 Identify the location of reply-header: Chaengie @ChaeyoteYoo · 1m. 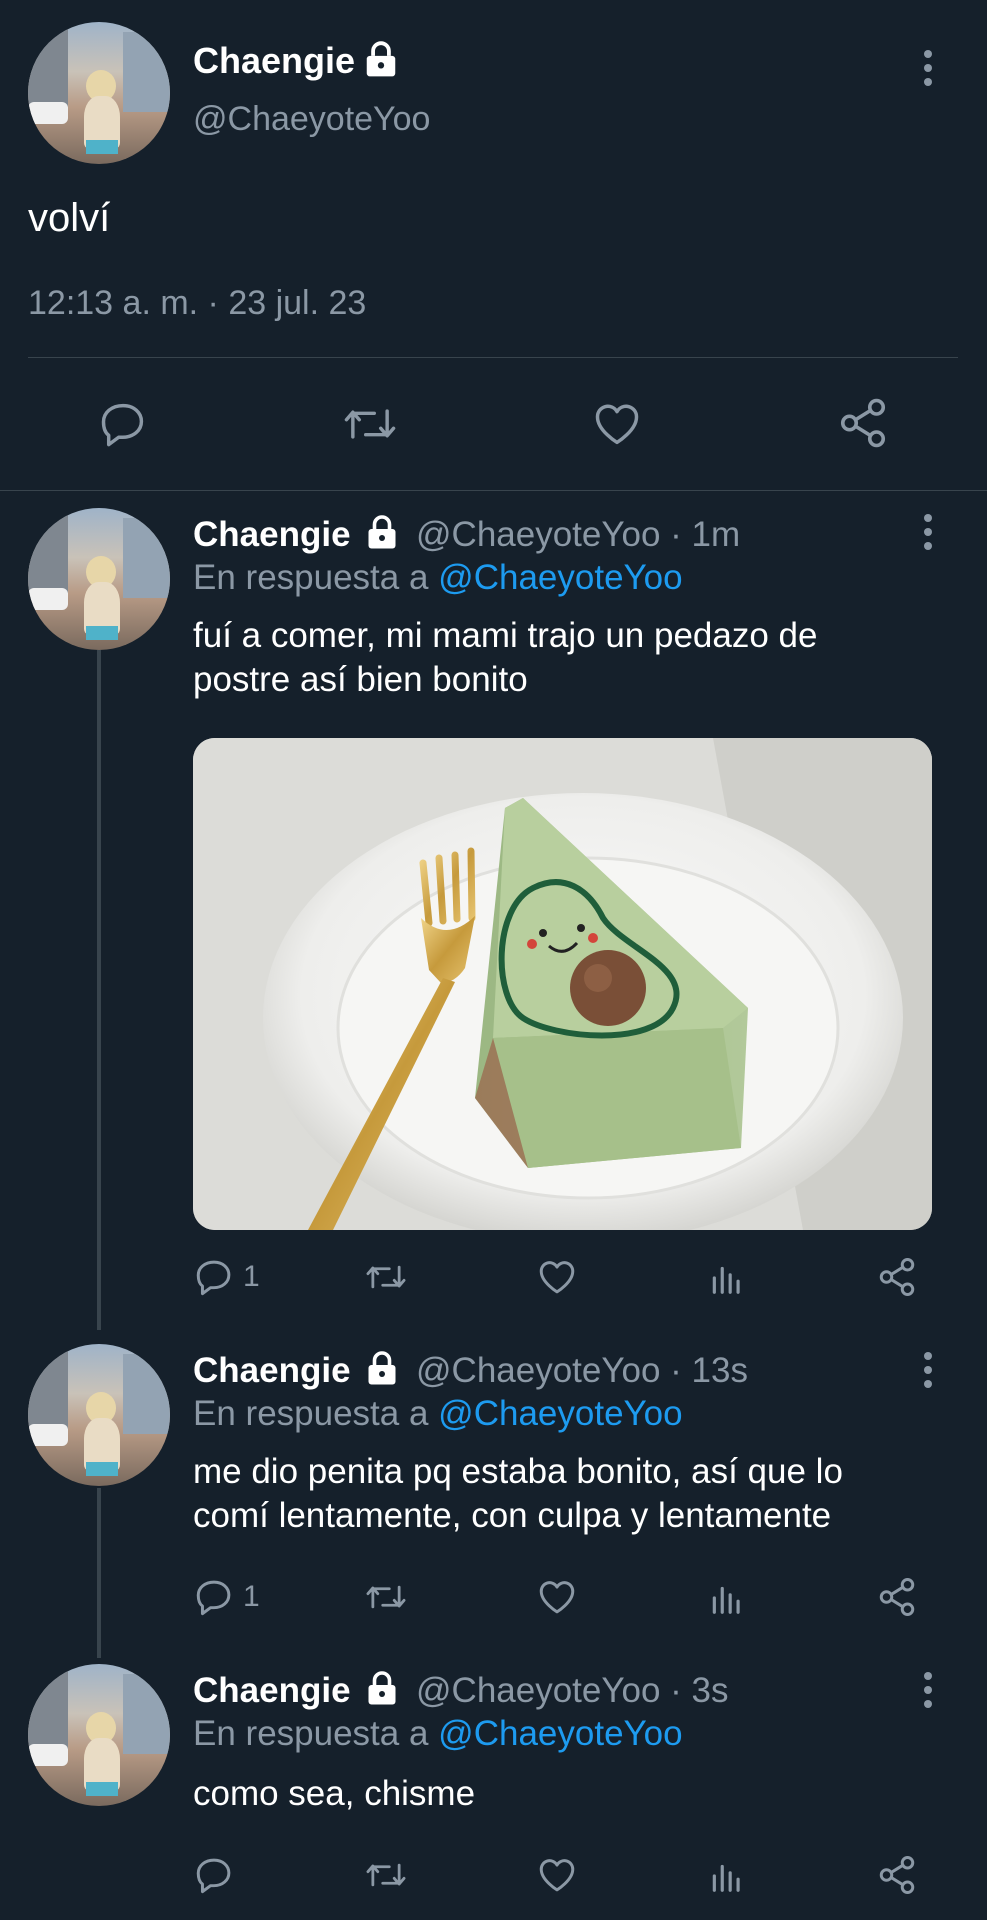
(466, 534).